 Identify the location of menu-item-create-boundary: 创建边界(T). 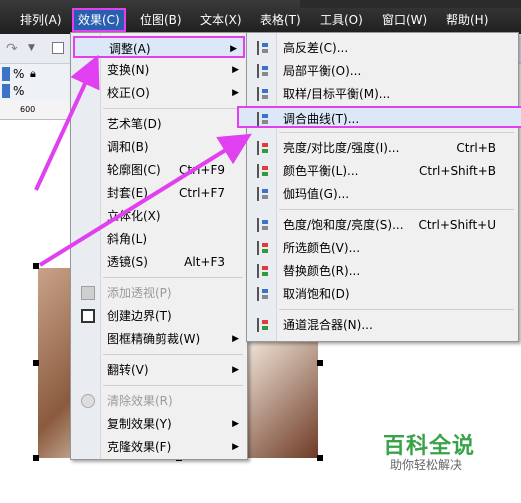
(159, 316).